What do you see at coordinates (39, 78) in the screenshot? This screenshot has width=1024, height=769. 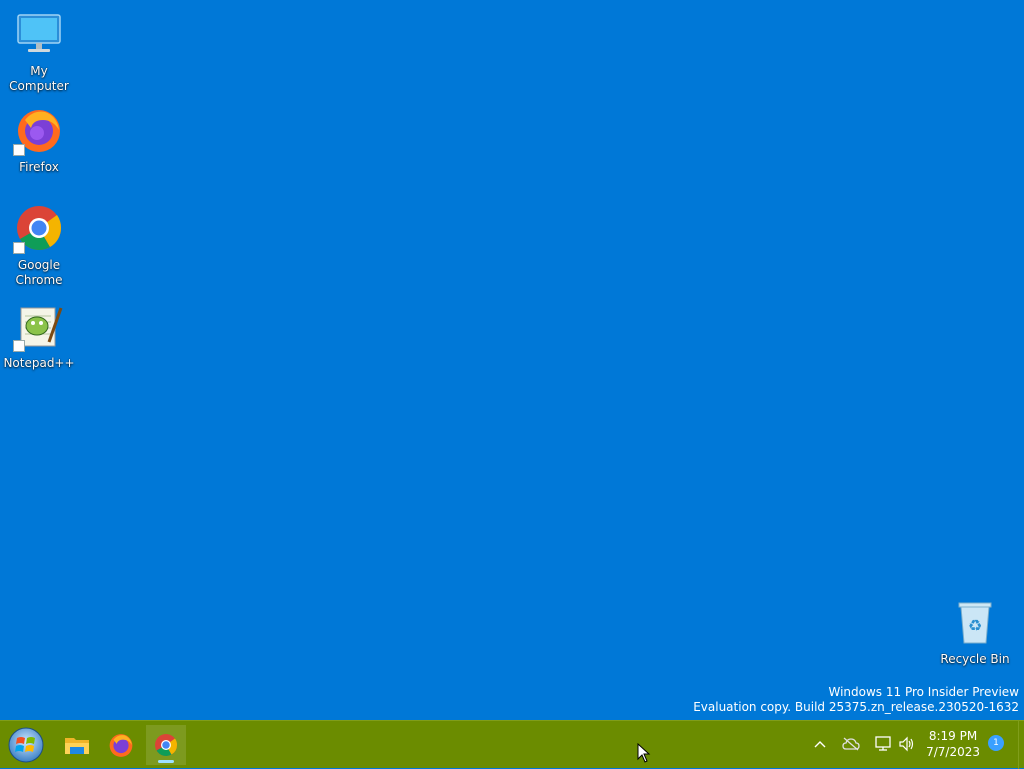 I see `desktop-icon-label: My Computer` at bounding box center [39, 78].